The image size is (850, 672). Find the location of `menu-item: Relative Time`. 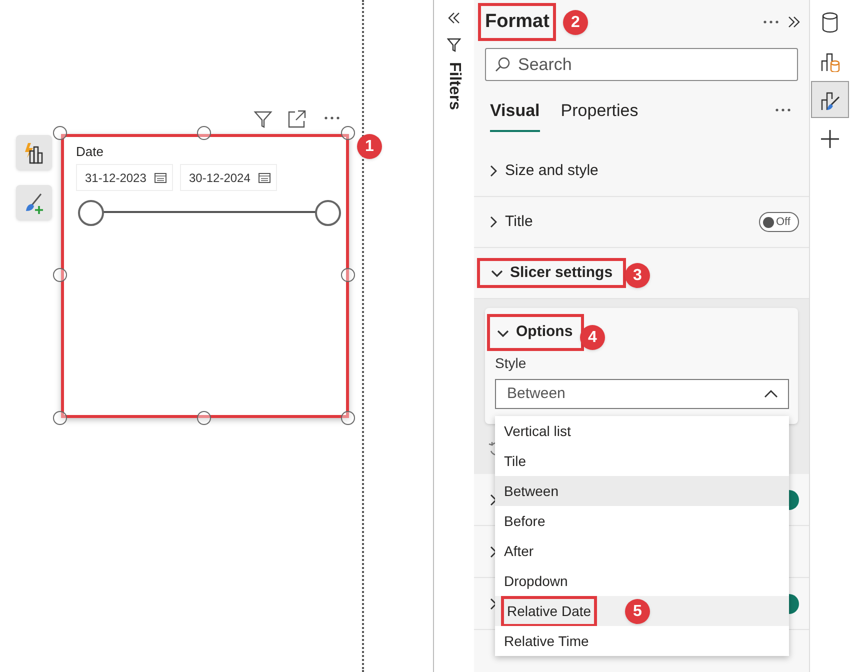

menu-item: Relative Time is located at coordinates (642, 641).